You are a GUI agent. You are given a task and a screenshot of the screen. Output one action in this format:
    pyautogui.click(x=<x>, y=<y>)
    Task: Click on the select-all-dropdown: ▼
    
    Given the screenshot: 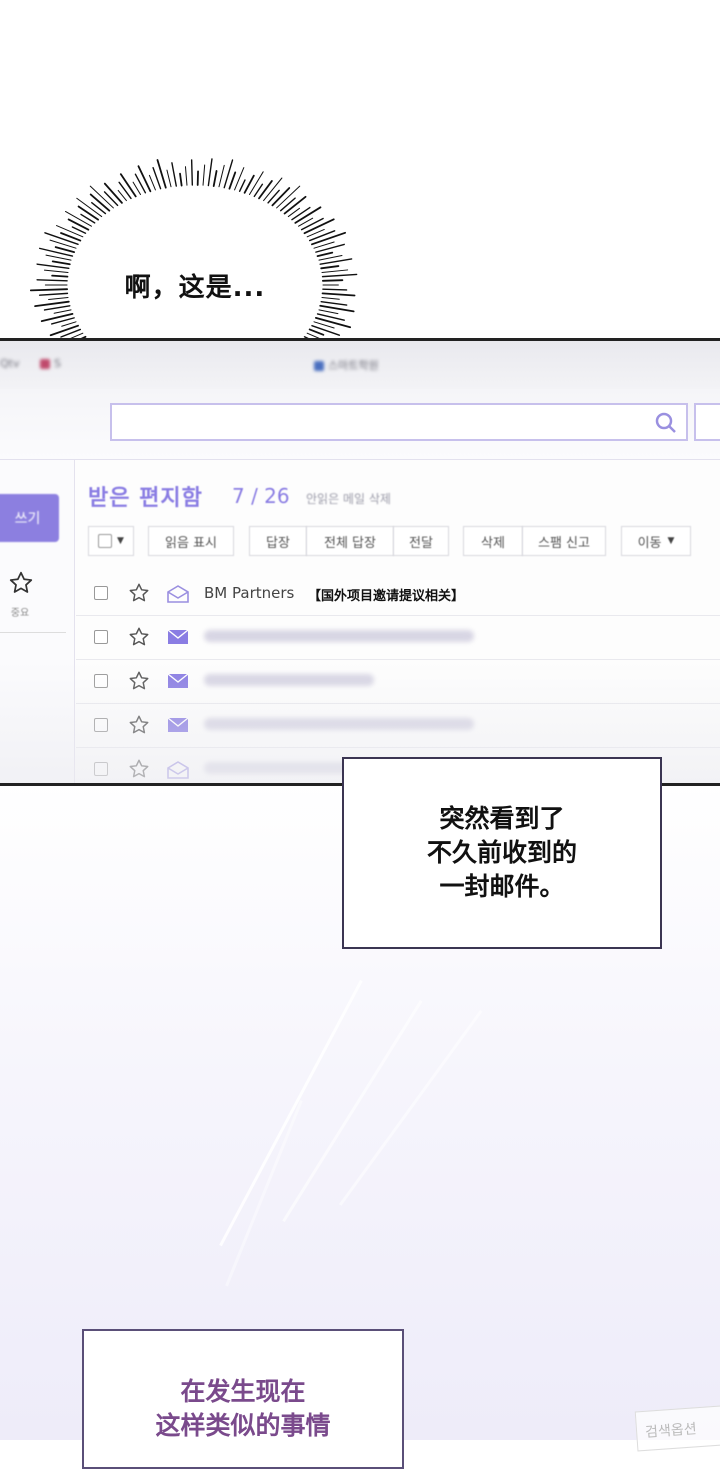 What is the action you would take?
    pyautogui.click(x=111, y=541)
    